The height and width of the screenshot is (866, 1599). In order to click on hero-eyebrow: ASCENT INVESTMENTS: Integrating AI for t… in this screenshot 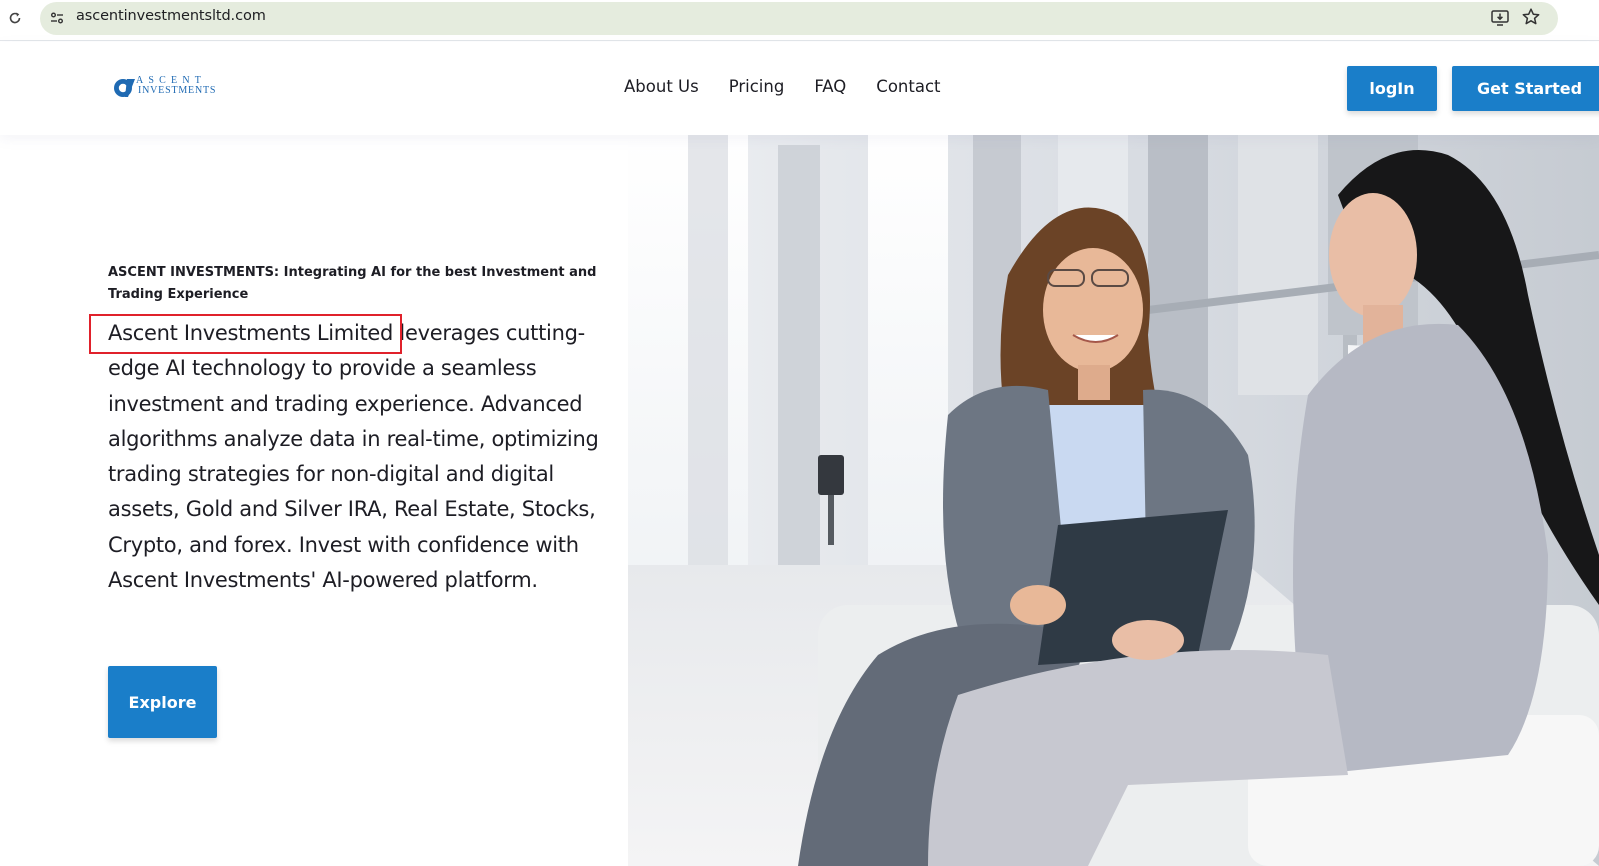, I will do `click(352, 283)`.